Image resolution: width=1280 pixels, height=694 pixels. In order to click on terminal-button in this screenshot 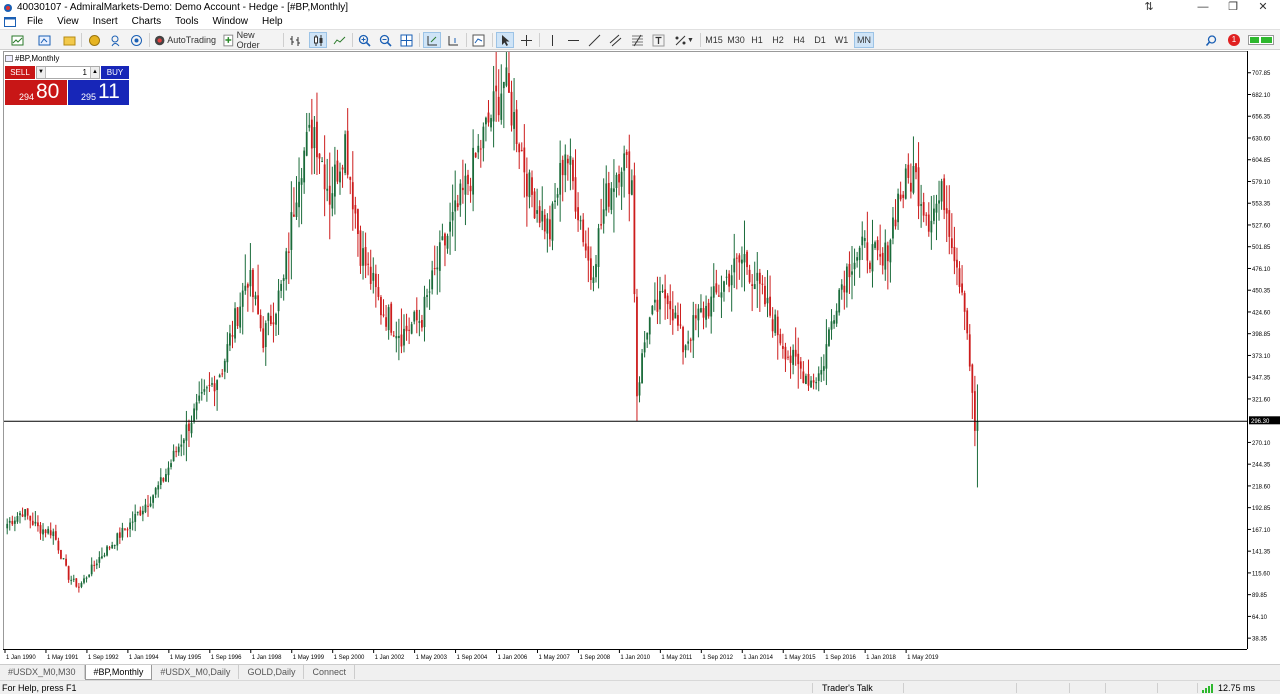, I will do `click(115, 40)`.